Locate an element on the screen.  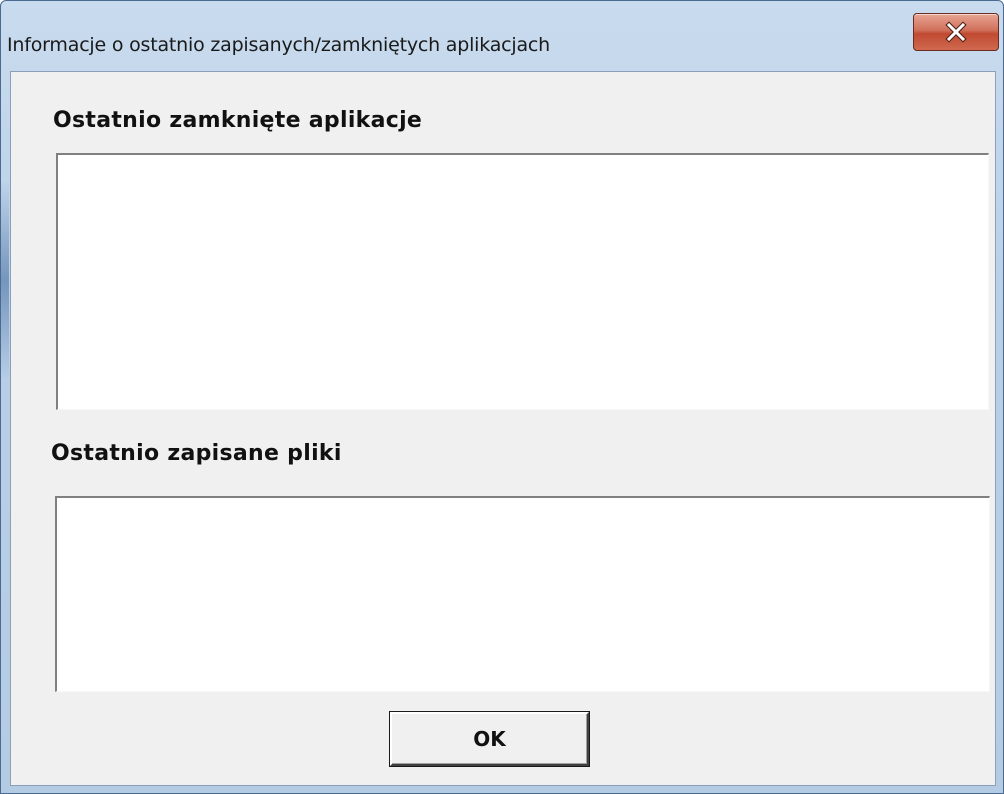
ok-button: OK is located at coordinates (489, 739).